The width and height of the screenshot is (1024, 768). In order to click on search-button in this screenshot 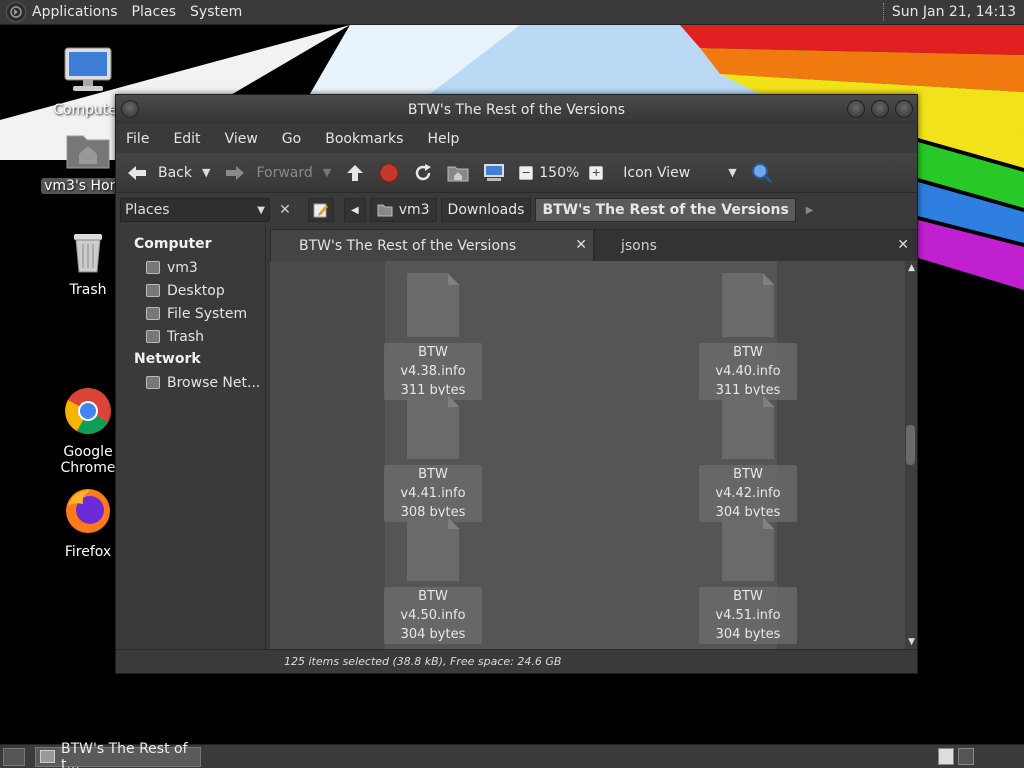, I will do `click(762, 173)`.